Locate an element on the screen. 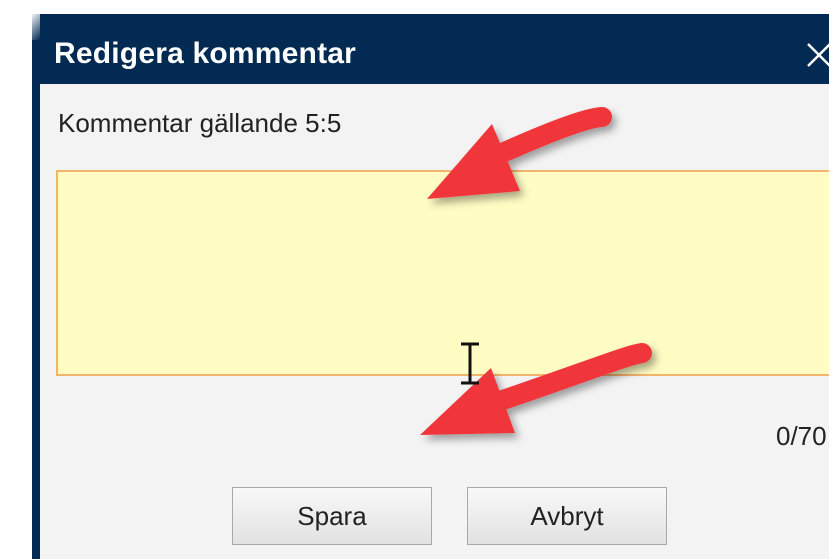  close-icon is located at coordinates (815, 54).